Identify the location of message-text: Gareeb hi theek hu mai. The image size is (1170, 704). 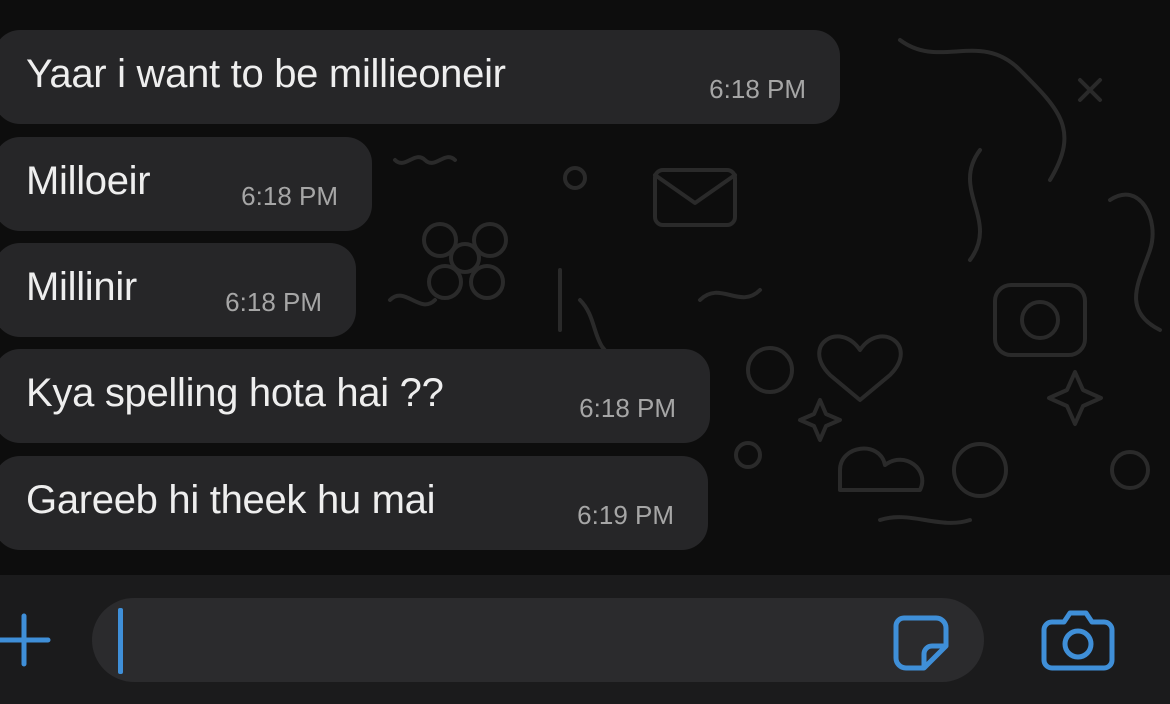
(231, 499).